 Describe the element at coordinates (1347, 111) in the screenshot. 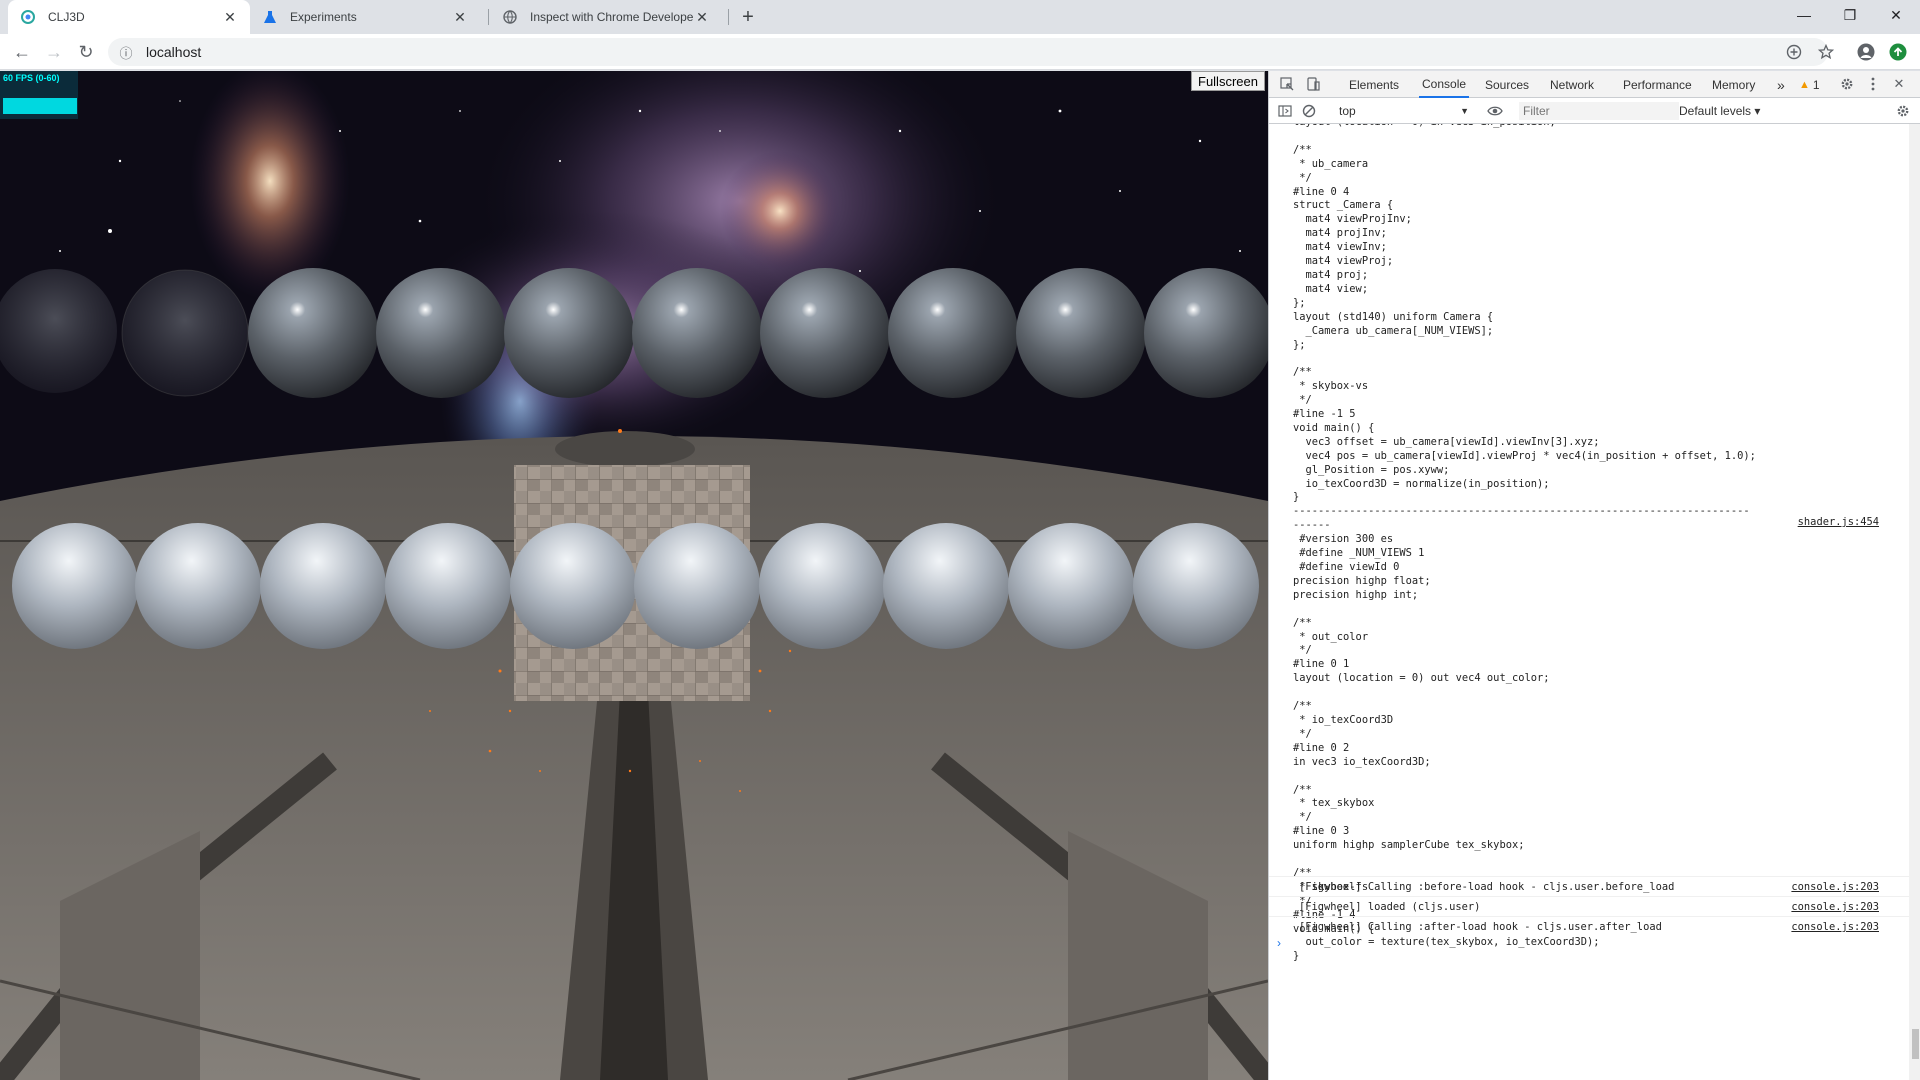

I see `context-value: top` at that location.